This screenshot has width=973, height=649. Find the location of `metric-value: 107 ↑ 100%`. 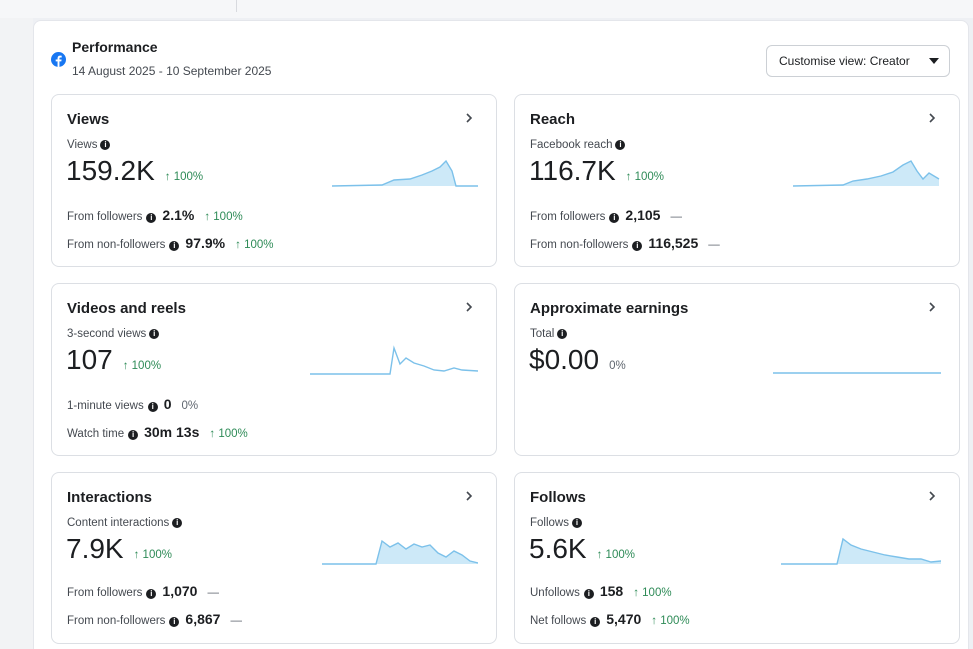

metric-value: 107 ↑ 100% is located at coordinates (113, 360).